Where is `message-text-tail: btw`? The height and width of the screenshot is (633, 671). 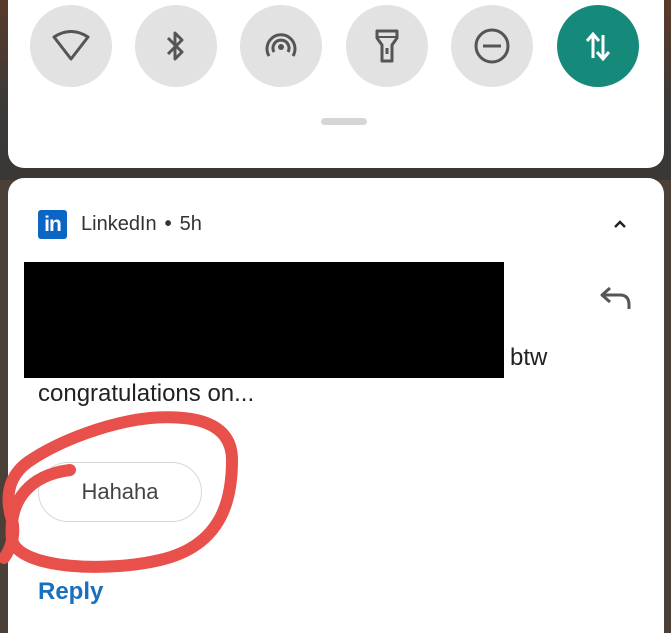 message-text-tail: btw is located at coordinates (529, 357).